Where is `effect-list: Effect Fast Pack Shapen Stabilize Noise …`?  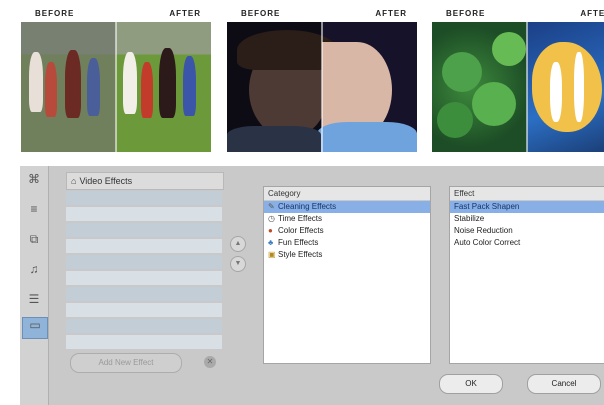
effect-list: Effect Fast Pack Shapen Stabilize Noise … is located at coordinates (526, 275).